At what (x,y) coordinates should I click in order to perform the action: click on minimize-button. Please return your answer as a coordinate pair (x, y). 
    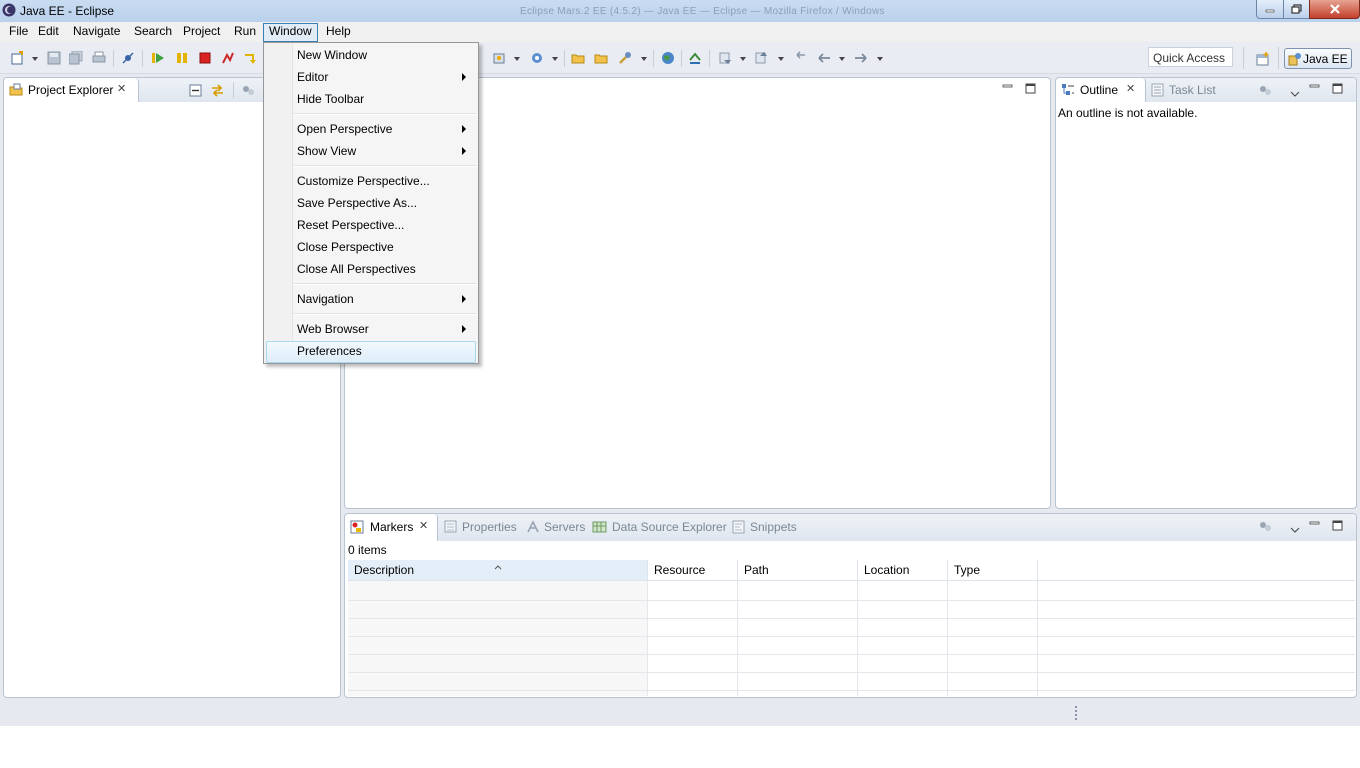
    Looking at the image, I should click on (1270, 9).